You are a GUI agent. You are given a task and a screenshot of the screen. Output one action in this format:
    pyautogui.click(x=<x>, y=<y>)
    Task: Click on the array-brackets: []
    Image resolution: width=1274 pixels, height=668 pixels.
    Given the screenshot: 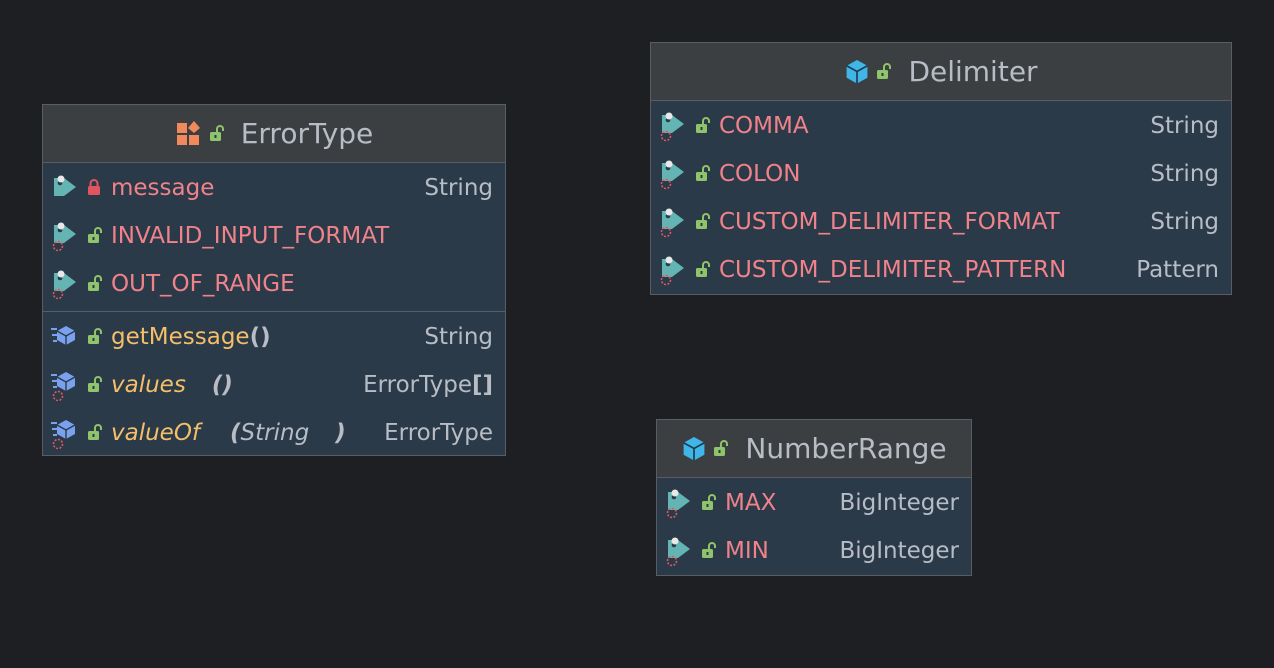 What is the action you would take?
    pyautogui.click(x=482, y=385)
    